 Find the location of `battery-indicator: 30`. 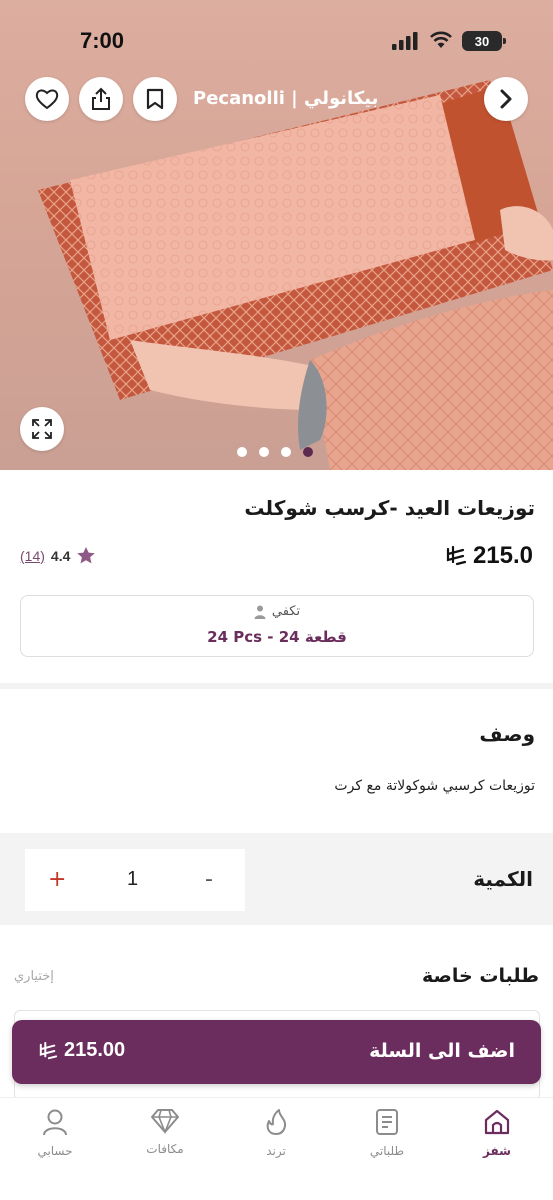

battery-indicator: 30 is located at coordinates (484, 41).